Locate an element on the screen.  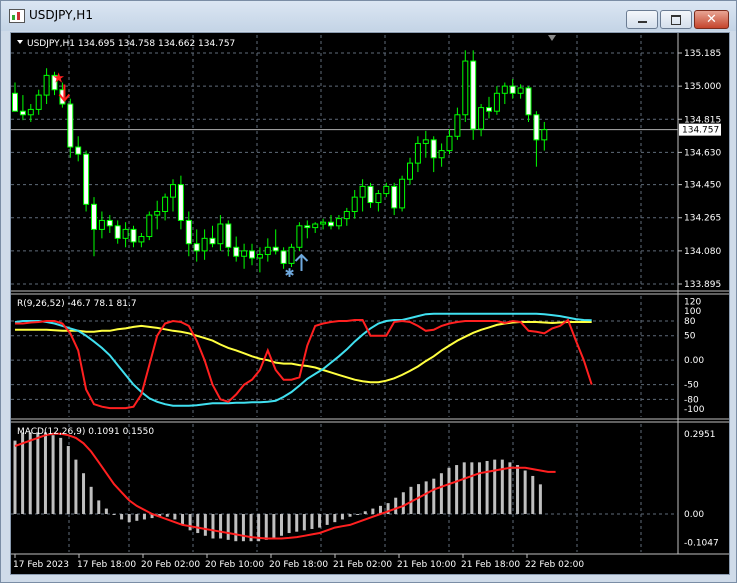
close-button: ✕ is located at coordinates (711, 19).